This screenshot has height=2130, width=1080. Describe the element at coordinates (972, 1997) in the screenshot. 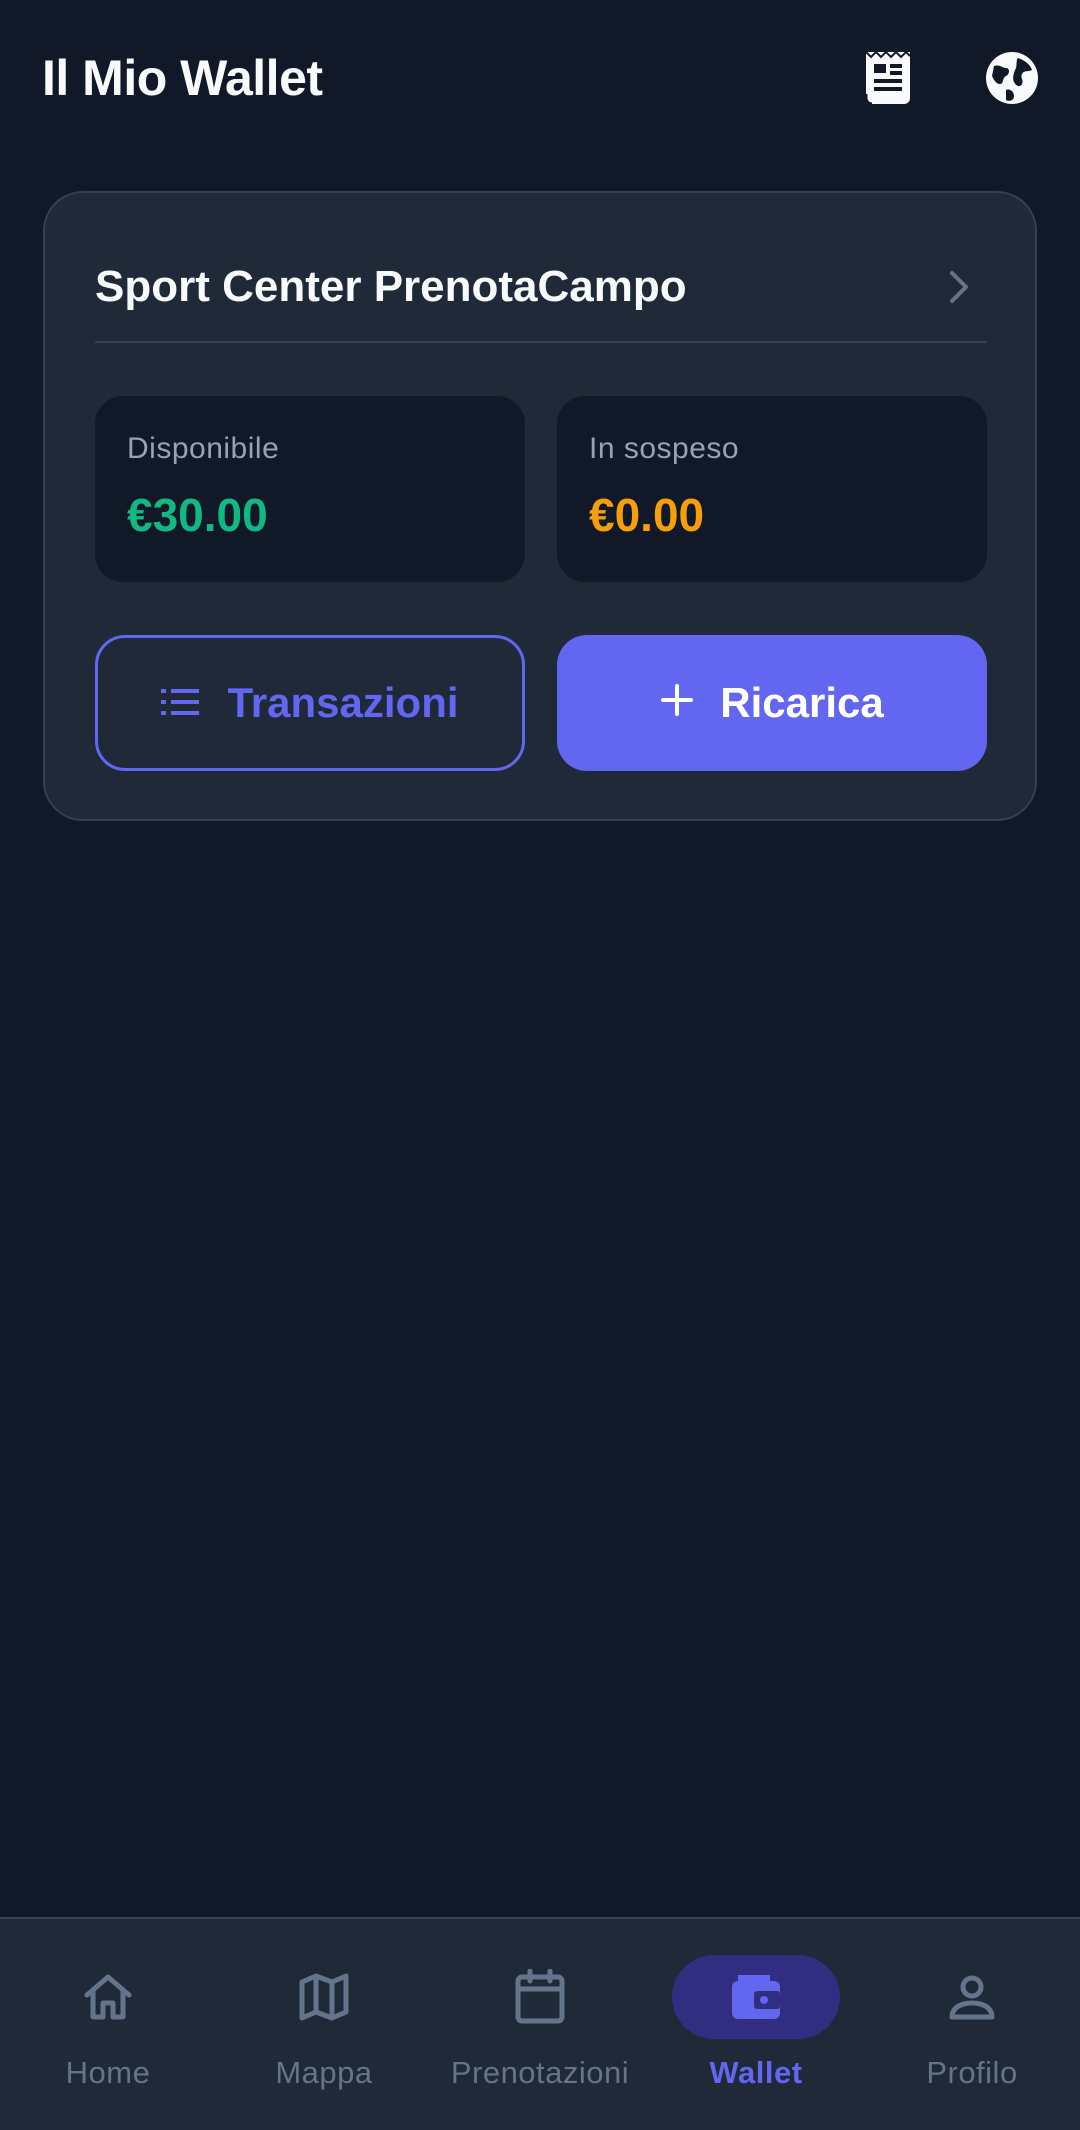

I see `profile-icon` at that location.